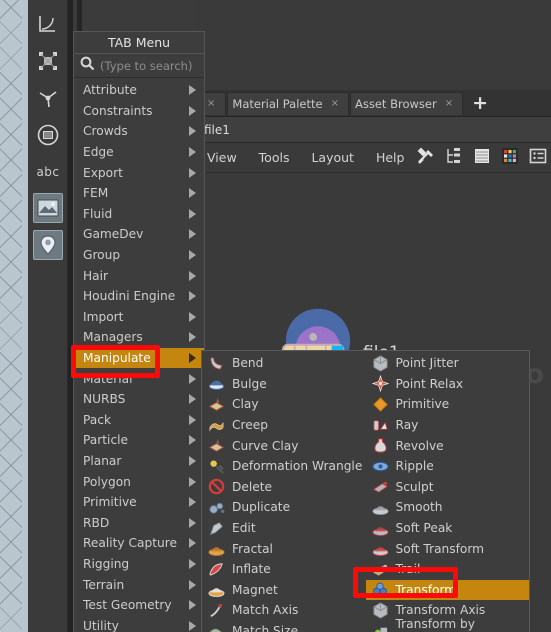 This screenshot has width=551, height=632. Describe the element at coordinates (284, 404) in the screenshot. I see `submenu-item-clay: Clay` at that location.